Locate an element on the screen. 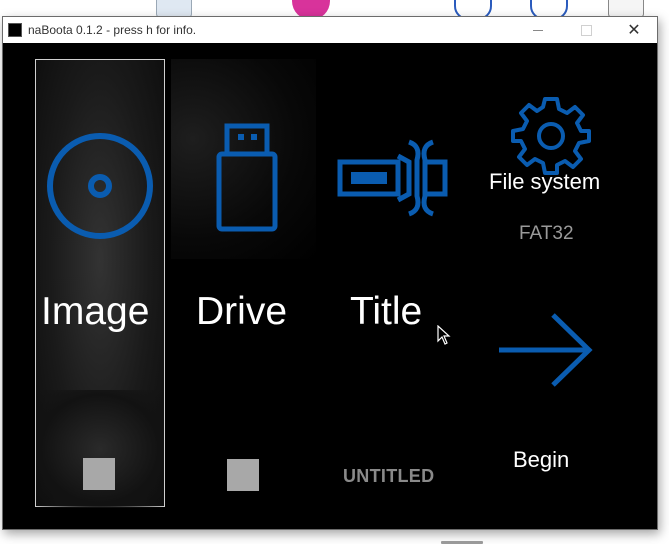 This screenshot has width=669, height=544. drive-label: Drive is located at coordinates (241, 312).